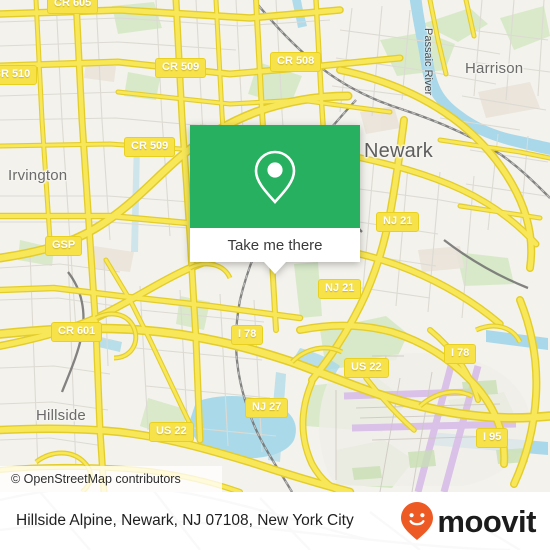 Image resolution: width=550 pixels, height=550 pixels. I want to click on road-shield-nj-27: NJ 27, so click(267, 408).